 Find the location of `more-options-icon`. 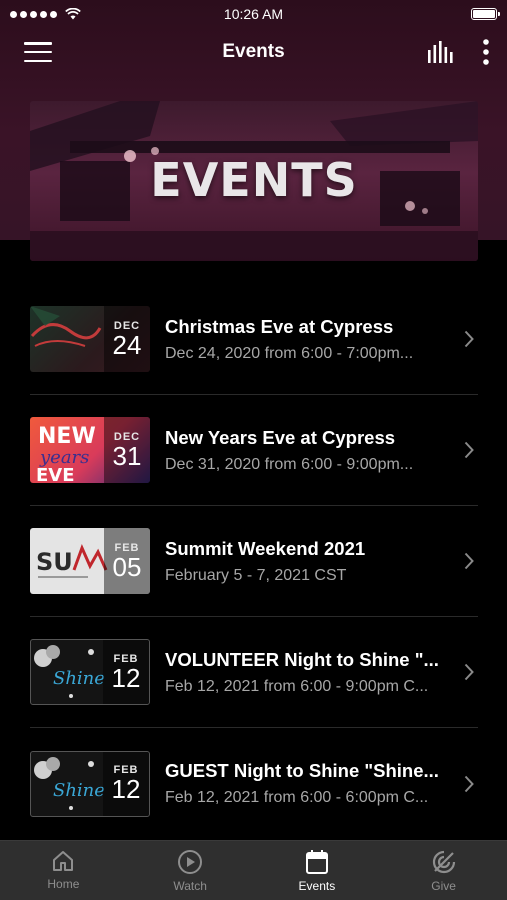

more-options-icon is located at coordinates (486, 52).